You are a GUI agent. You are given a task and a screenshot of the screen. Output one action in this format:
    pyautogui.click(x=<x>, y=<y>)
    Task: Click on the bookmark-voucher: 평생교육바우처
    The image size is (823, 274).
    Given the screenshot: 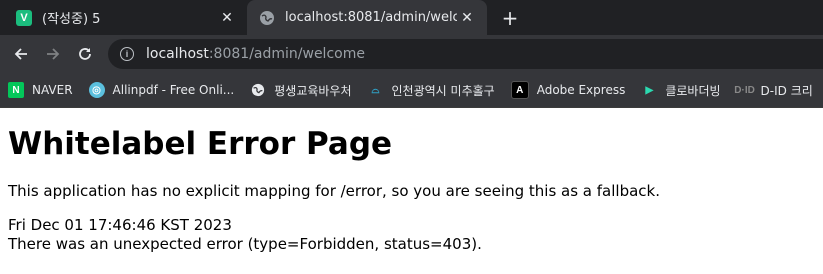 What is the action you would take?
    pyautogui.click(x=301, y=90)
    